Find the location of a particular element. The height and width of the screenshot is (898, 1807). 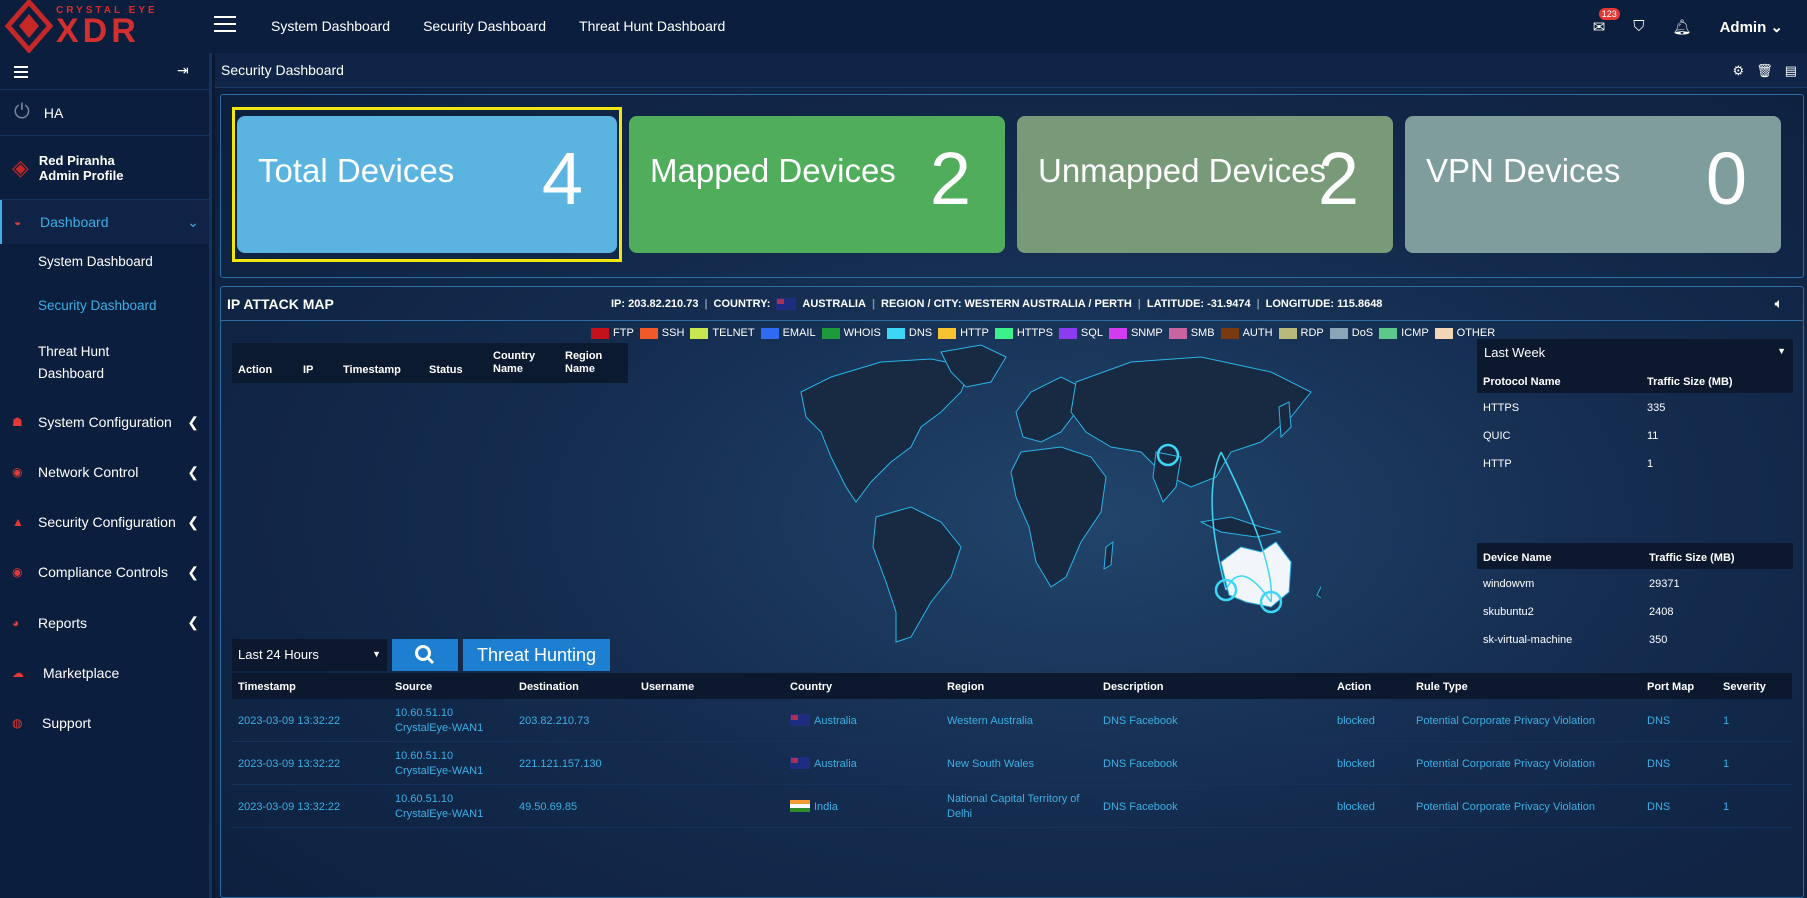

topnav-system-dashboard: System Dashboard is located at coordinates (330, 26).